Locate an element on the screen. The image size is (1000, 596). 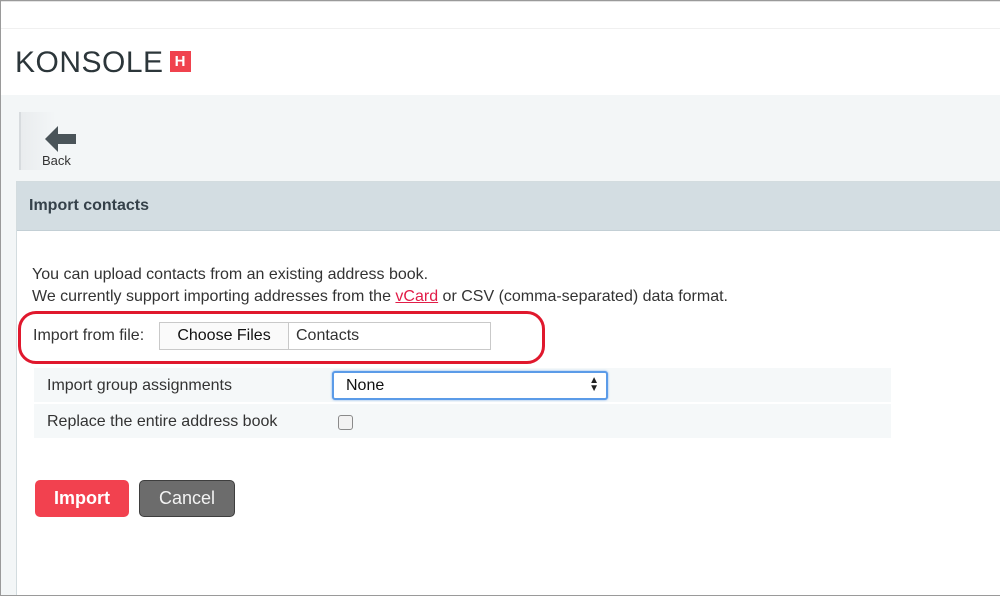
choose-files-button: Choose Files is located at coordinates (224, 336).